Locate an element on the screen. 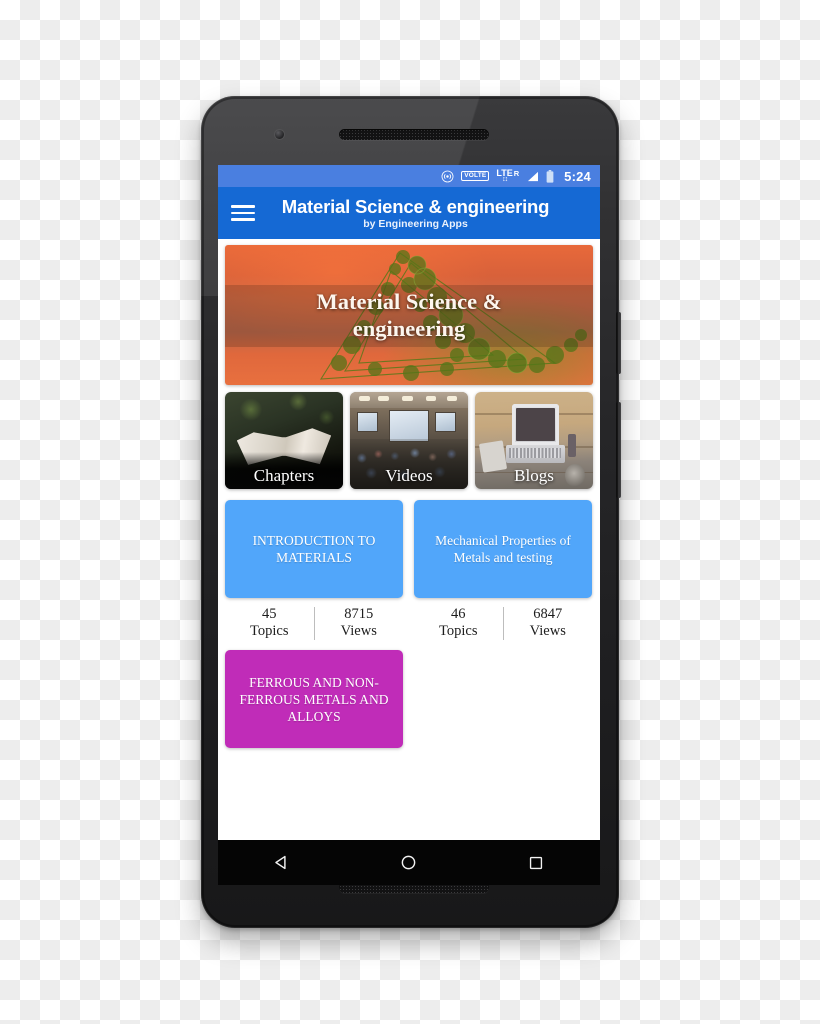  battery-icon is located at coordinates (550, 176).